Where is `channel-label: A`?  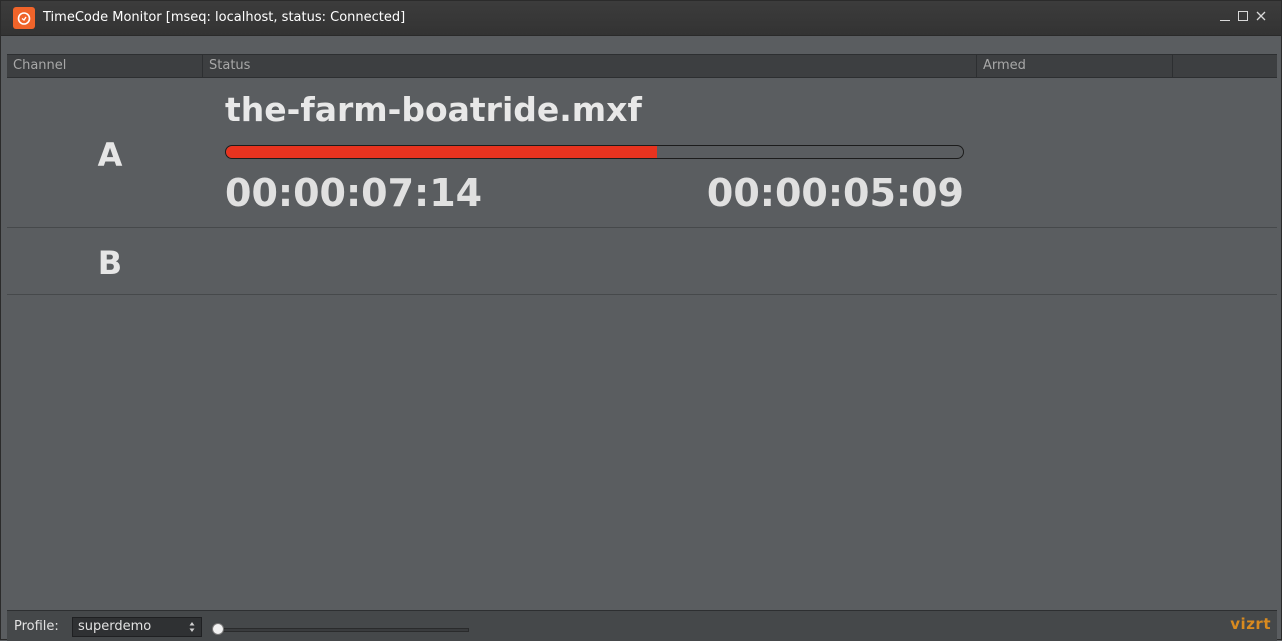
channel-label: A is located at coordinates (110, 155).